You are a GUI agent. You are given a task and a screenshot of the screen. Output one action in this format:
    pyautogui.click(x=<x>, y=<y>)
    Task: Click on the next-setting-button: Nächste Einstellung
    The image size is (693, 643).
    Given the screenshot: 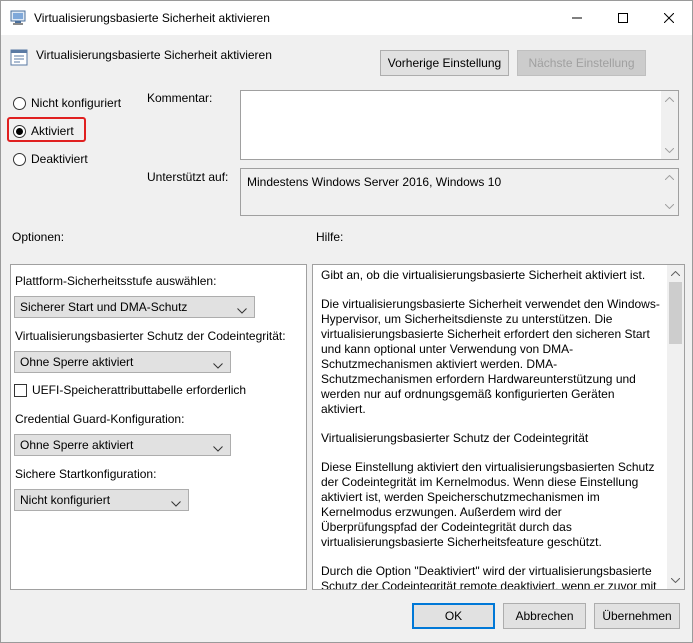 What is the action you would take?
    pyautogui.click(x=581, y=63)
    